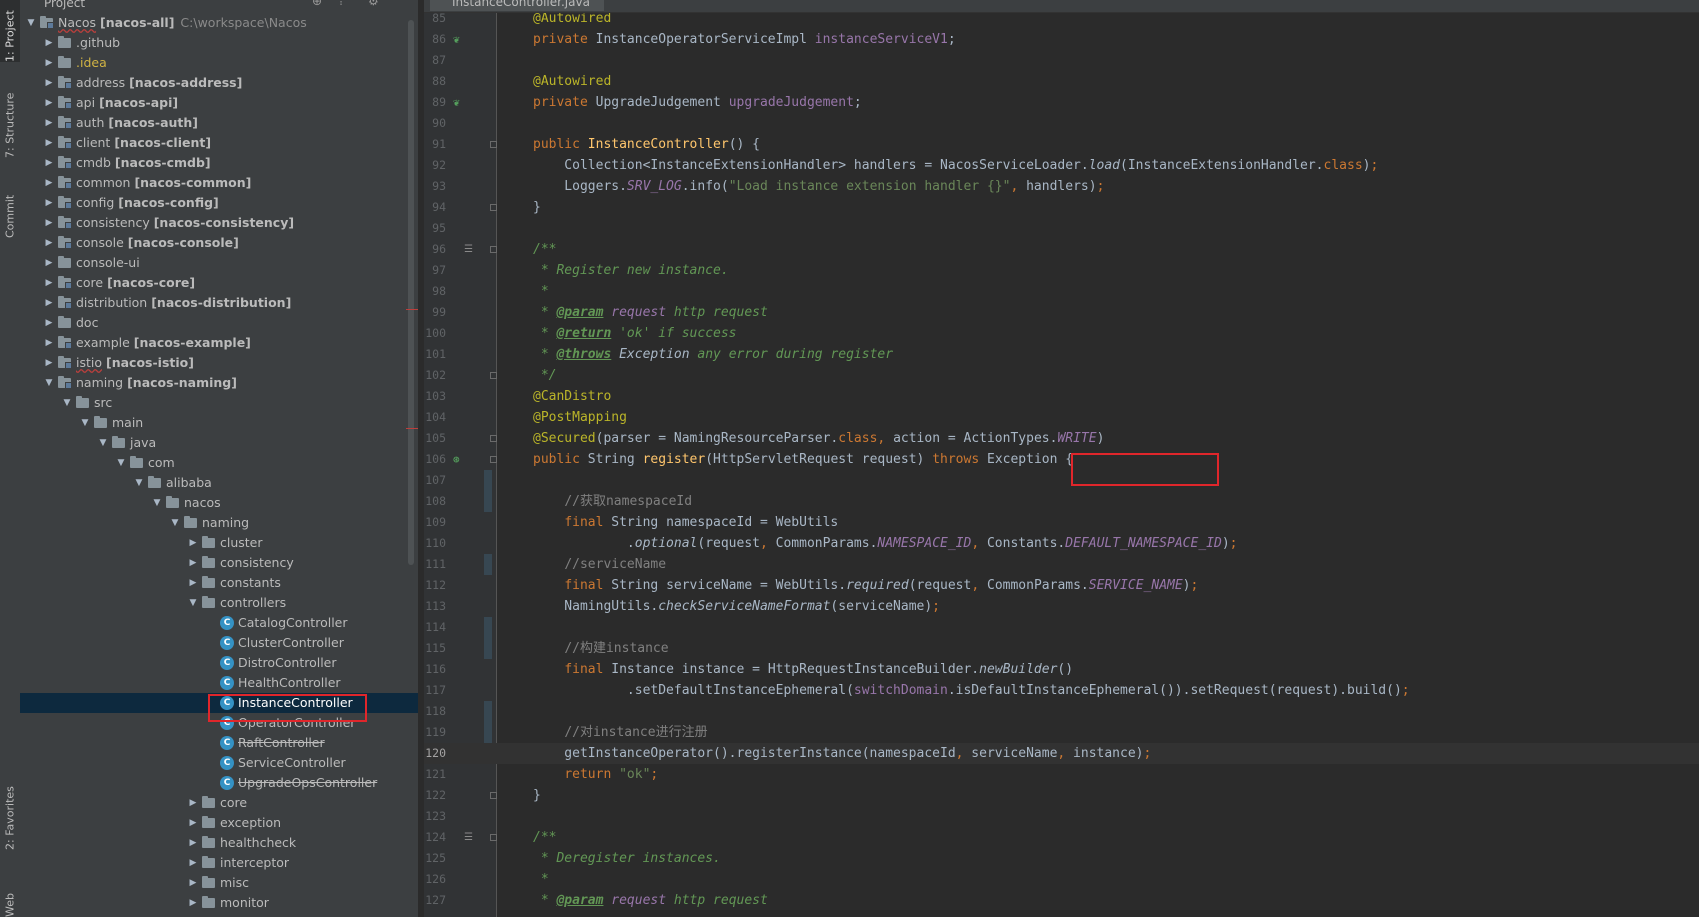  What do you see at coordinates (219, 883) in the screenshot?
I see `tree-item: ▶ misc` at bounding box center [219, 883].